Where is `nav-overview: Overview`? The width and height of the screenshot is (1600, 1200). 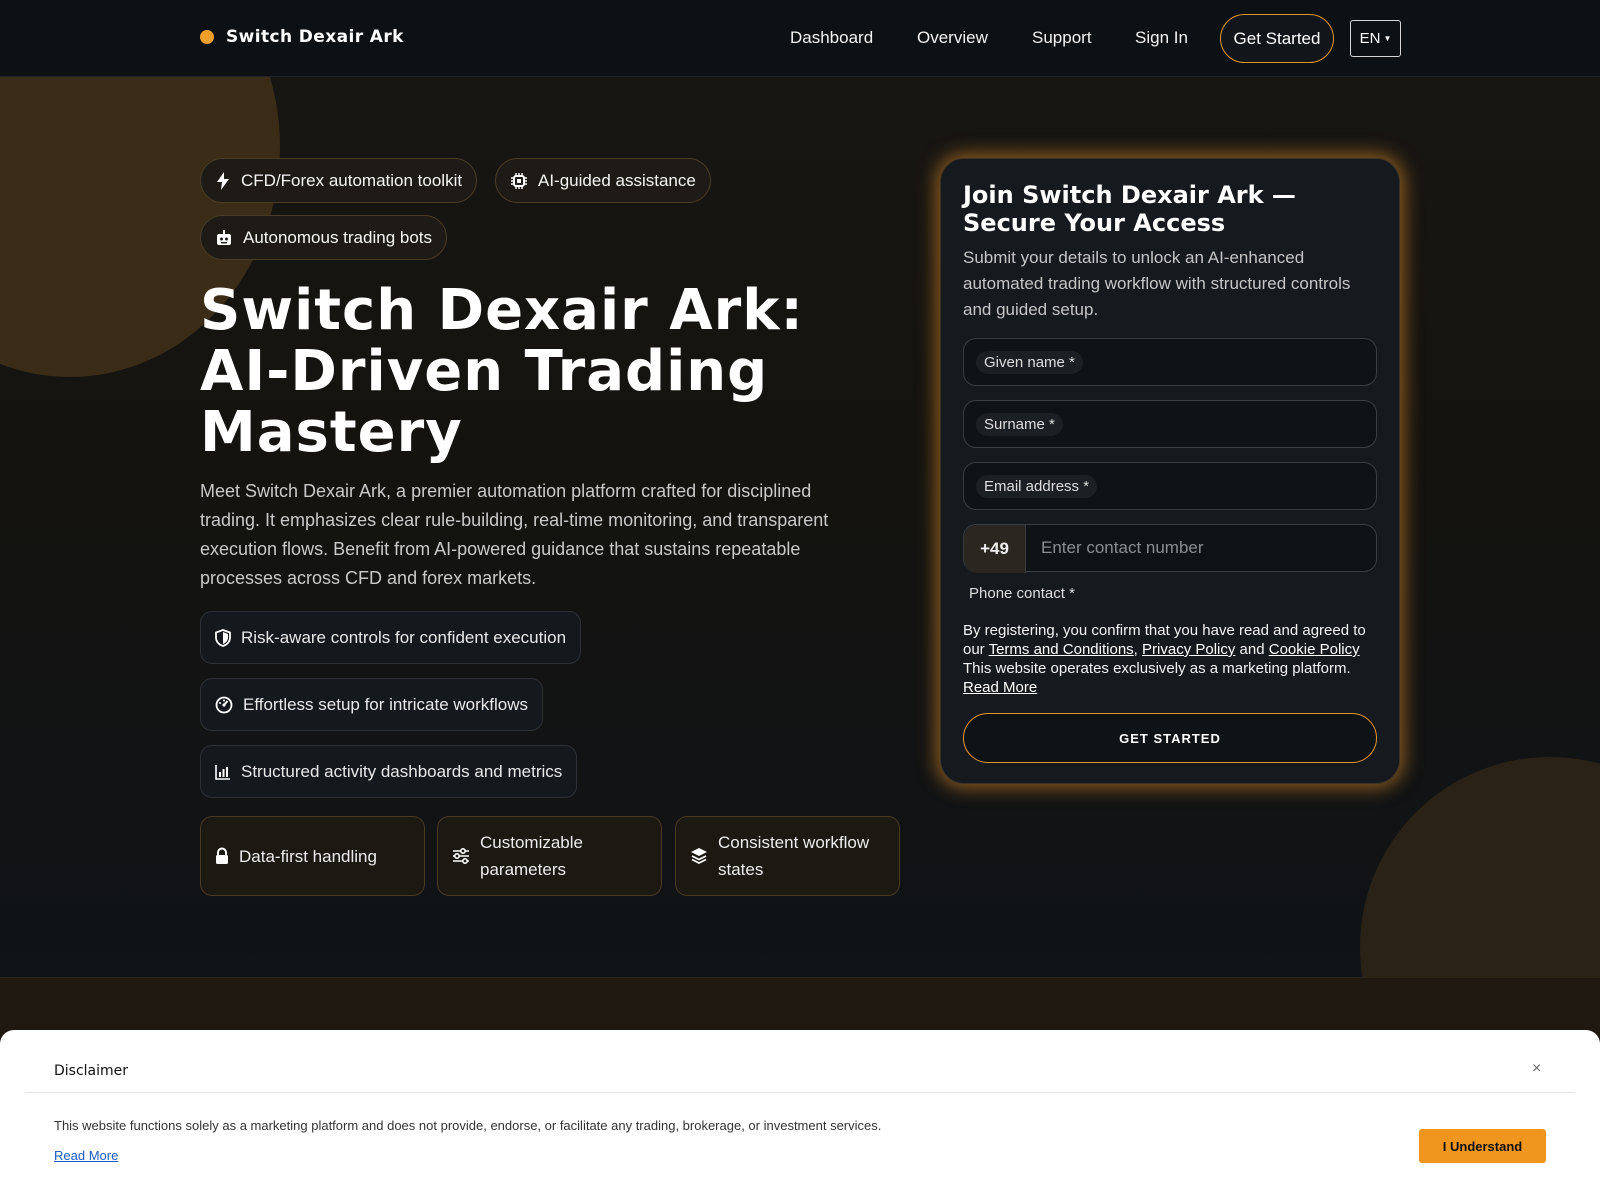
nav-overview: Overview is located at coordinates (952, 38).